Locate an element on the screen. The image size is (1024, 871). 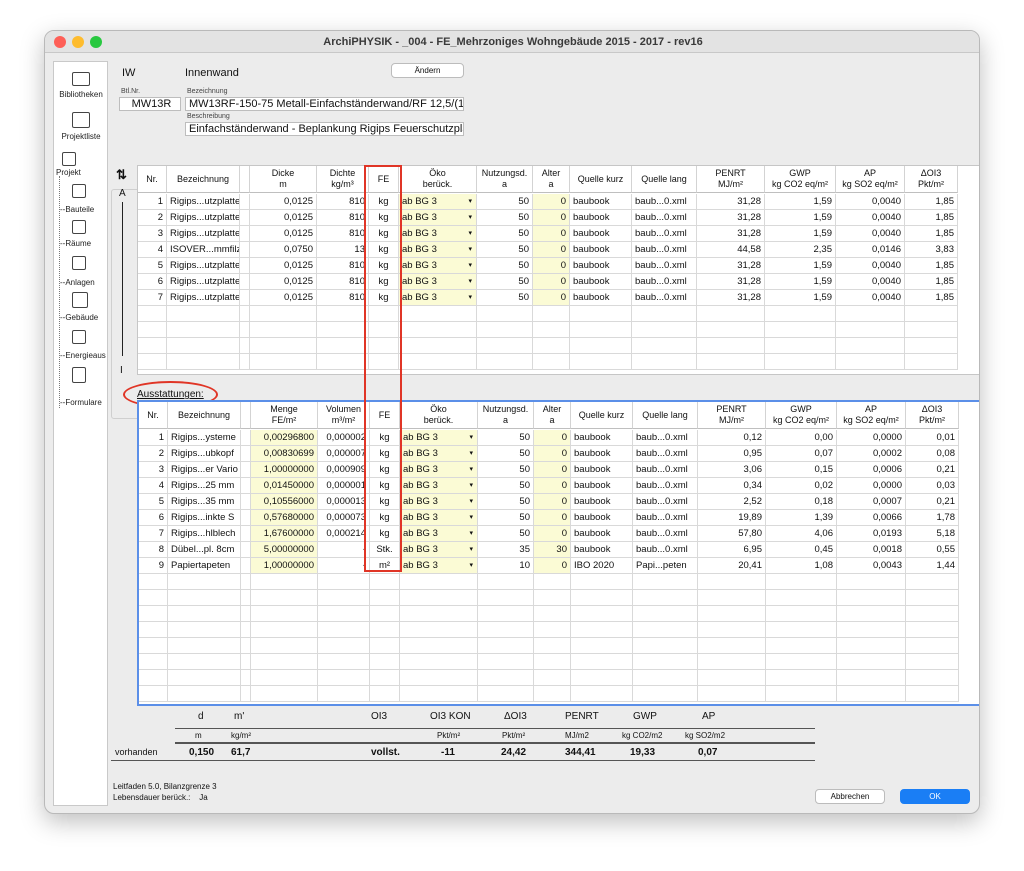
equipment-cell: 0,0007 is located at coordinates (871, 502).